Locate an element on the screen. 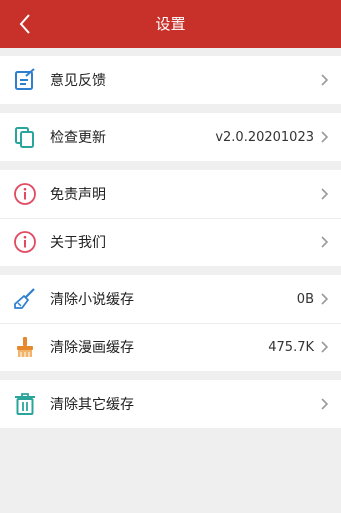 The width and height of the screenshot is (341, 513). copy-update-icon is located at coordinates (25, 137).